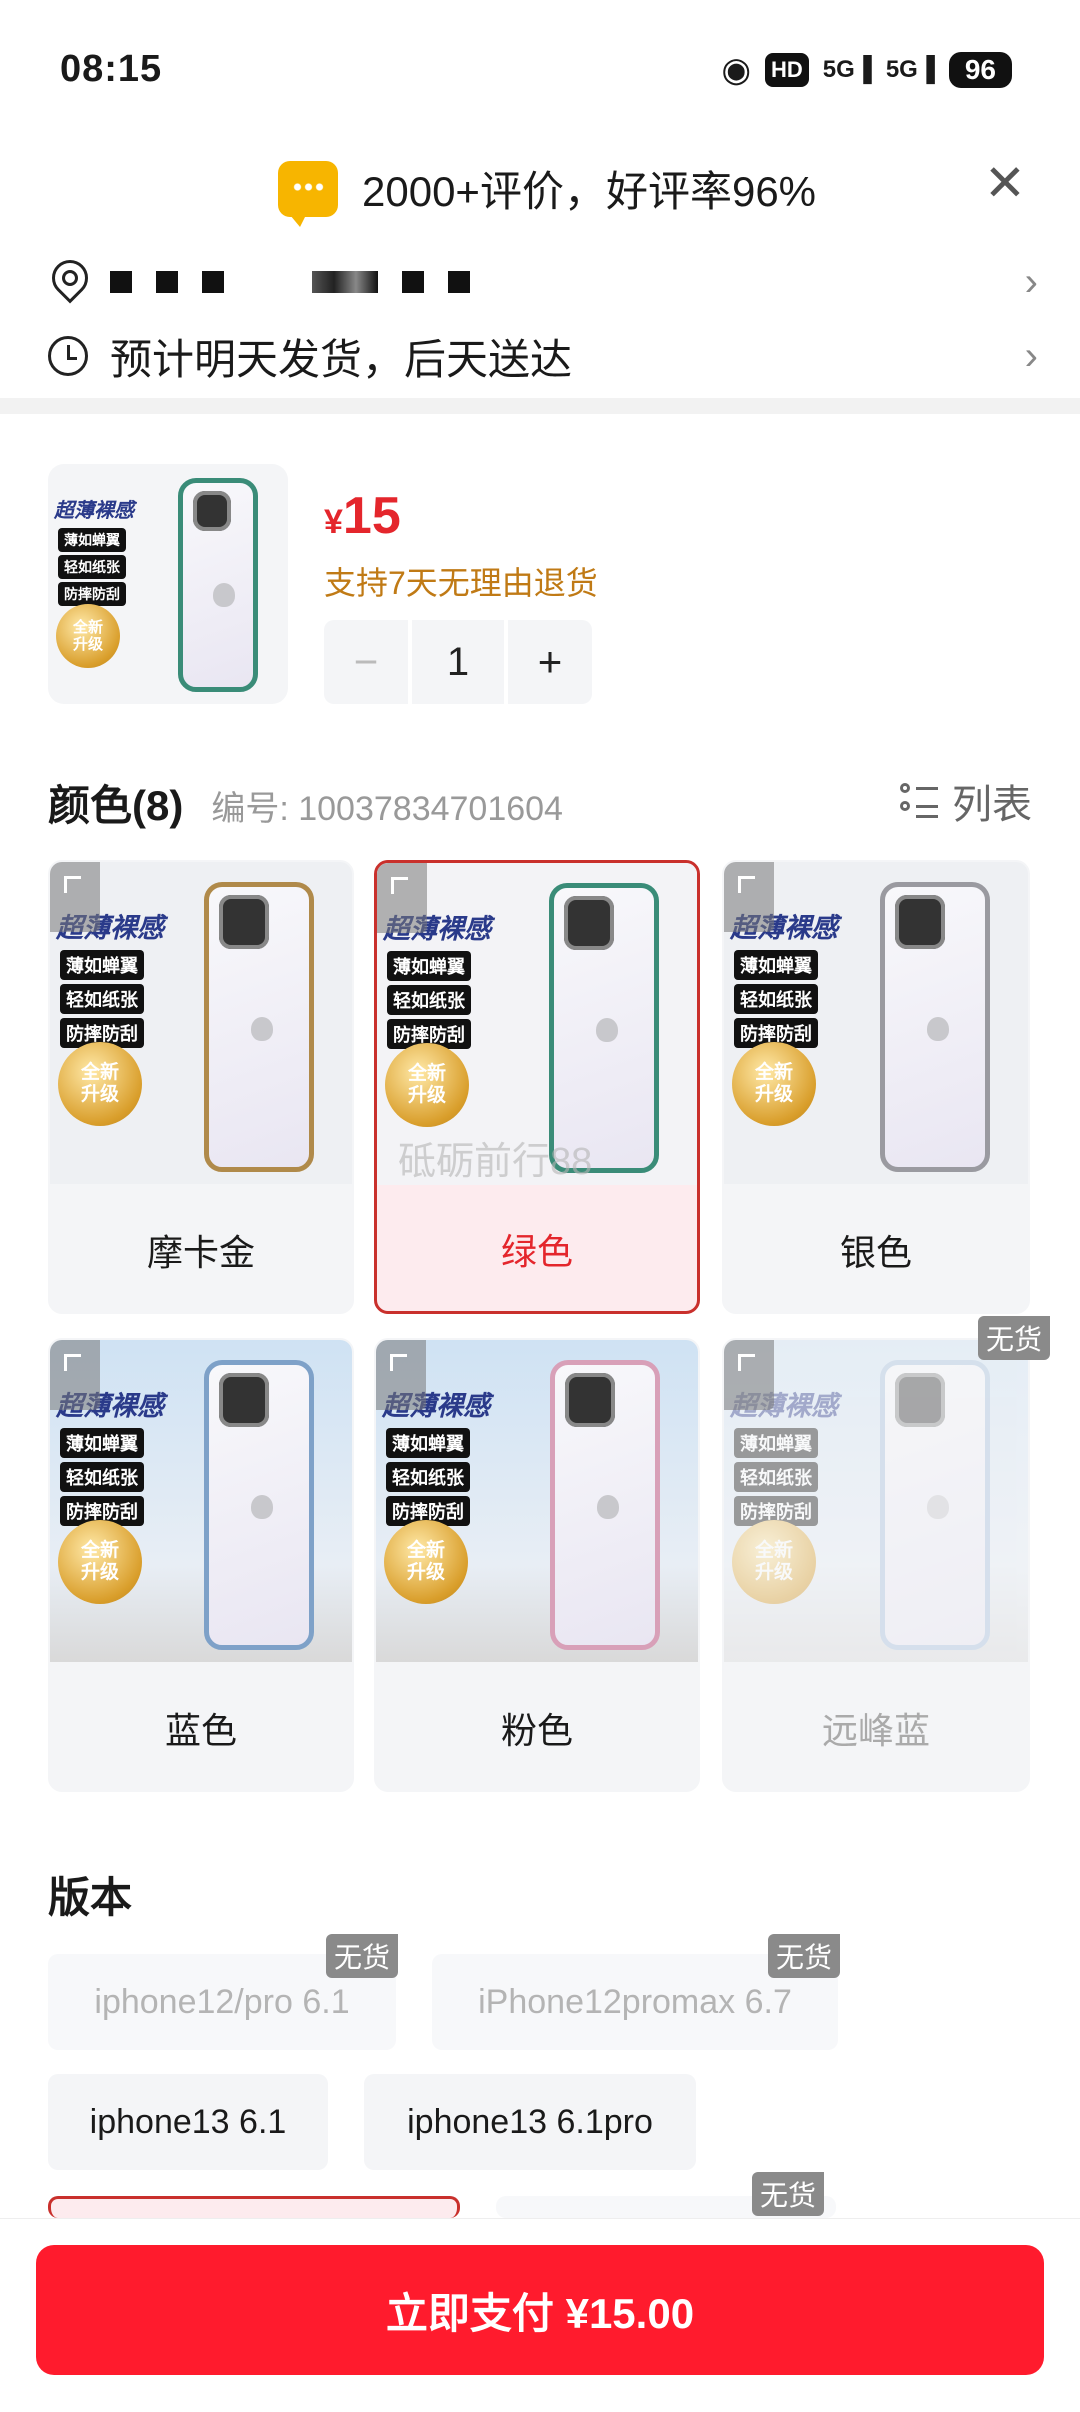 This screenshot has height=2412, width=1080. What do you see at coordinates (94, 511) in the screenshot?
I see `promo-title: 超薄裸感` at bounding box center [94, 511].